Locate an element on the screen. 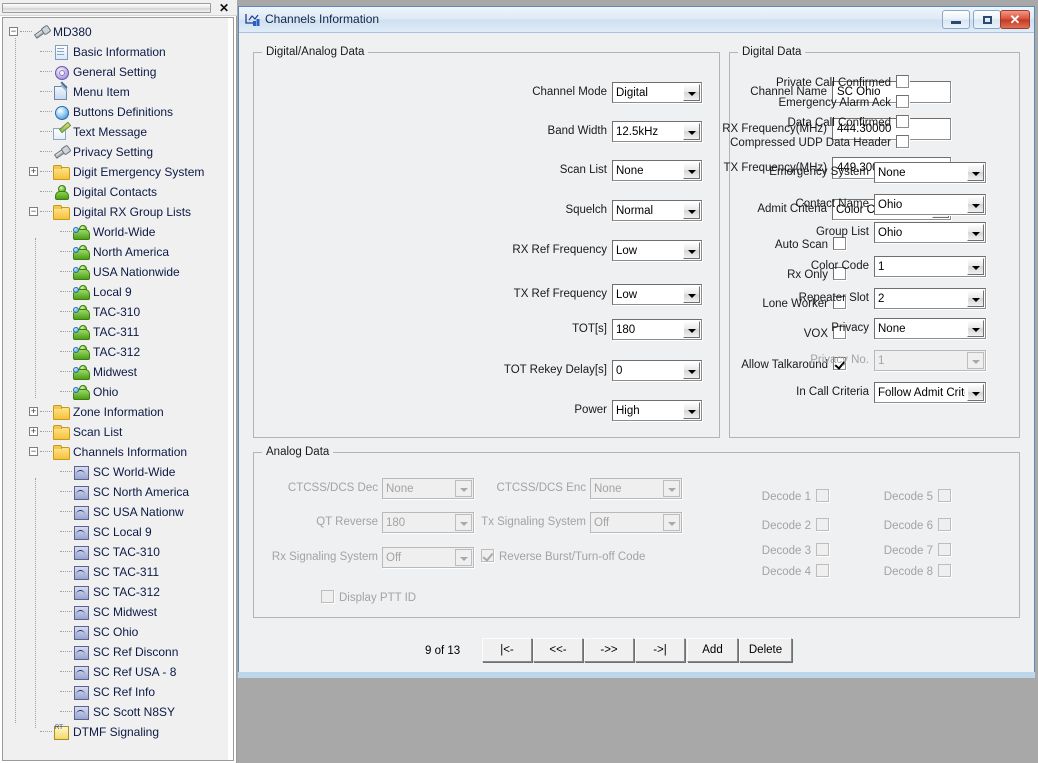 This screenshot has height=763, width=1038. checkbox-private-call-confirmed is located at coordinates (902, 81).